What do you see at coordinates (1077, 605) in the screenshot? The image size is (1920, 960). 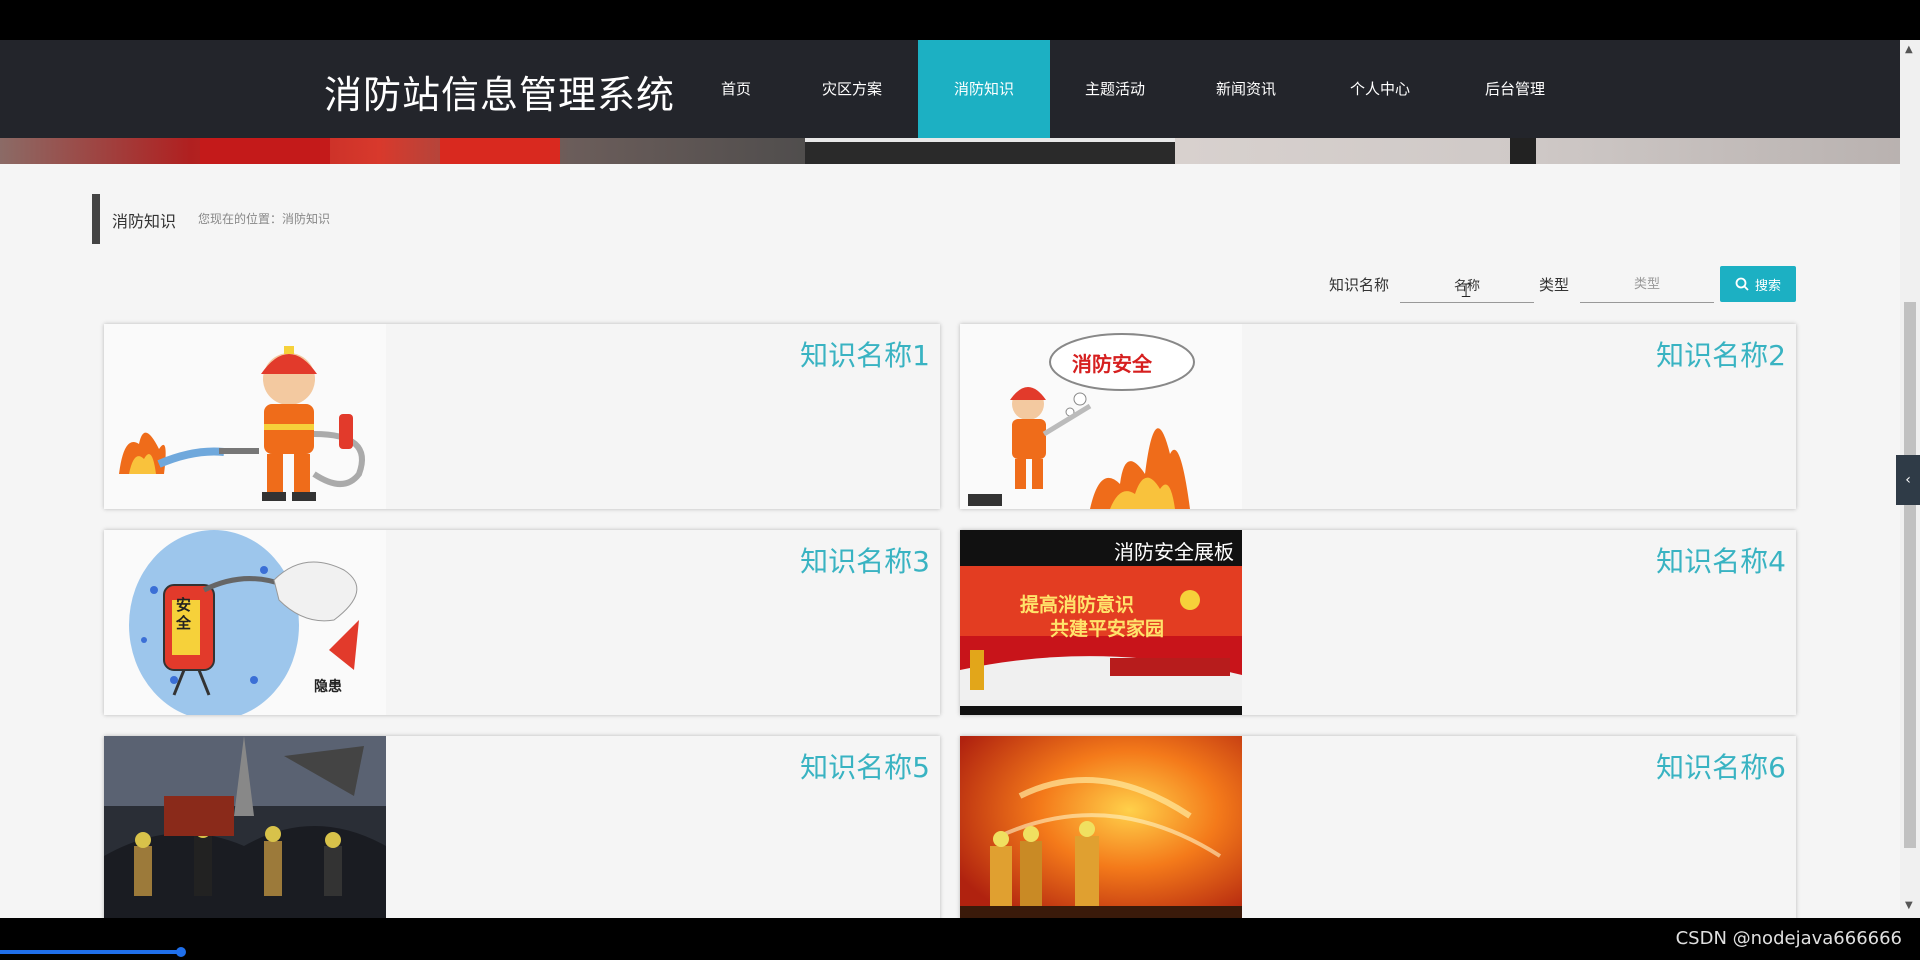 I see `image-caption: 提高消防意识` at bounding box center [1077, 605].